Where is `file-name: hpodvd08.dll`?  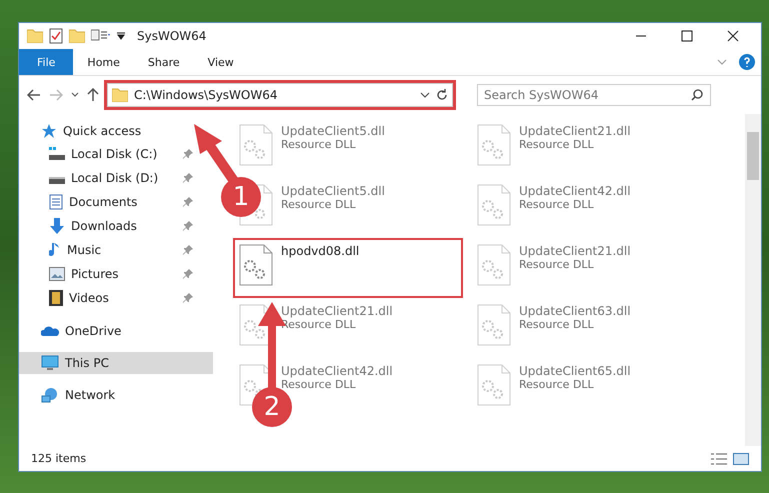 file-name: hpodvd08.dll is located at coordinates (320, 251).